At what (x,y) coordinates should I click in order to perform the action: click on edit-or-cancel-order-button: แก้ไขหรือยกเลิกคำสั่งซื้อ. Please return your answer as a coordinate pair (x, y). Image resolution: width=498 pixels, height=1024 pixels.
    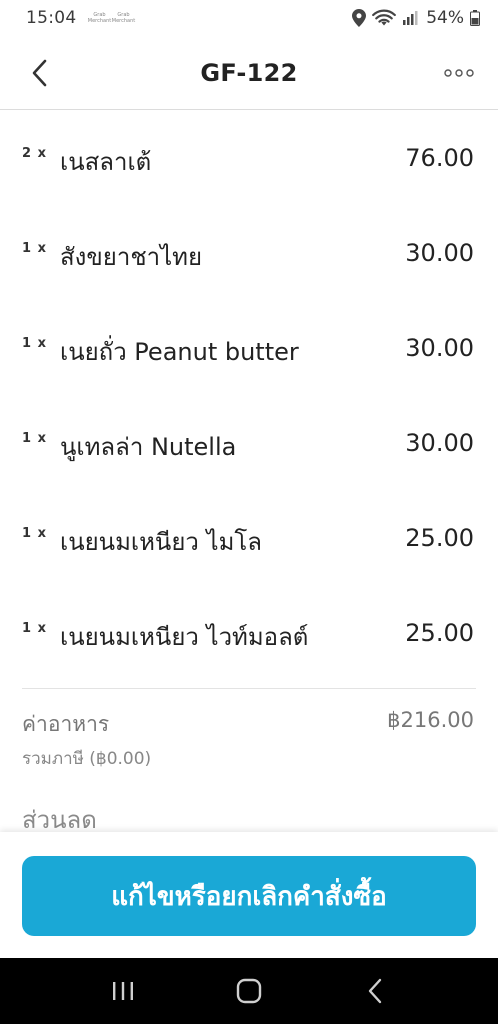
    Looking at the image, I should click on (249, 896).